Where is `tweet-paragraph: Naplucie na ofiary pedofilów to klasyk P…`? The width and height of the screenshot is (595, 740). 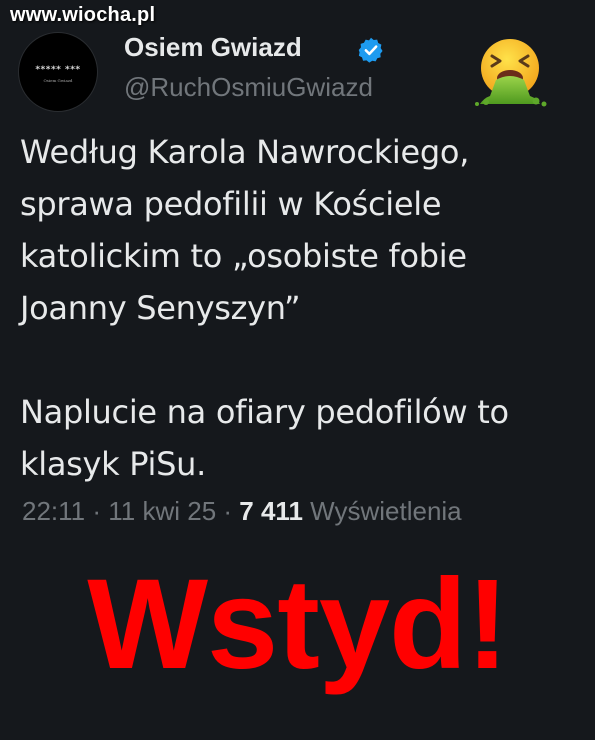 tweet-paragraph: Naplucie na ofiary pedofilów to klasyk P… is located at coordinates (264, 438).